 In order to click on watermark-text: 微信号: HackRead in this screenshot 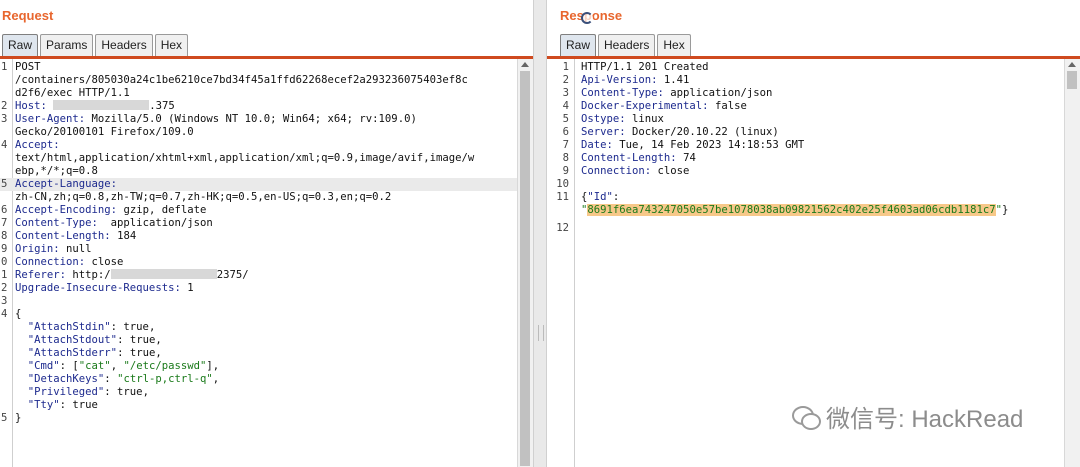, I will do `click(925, 419)`.